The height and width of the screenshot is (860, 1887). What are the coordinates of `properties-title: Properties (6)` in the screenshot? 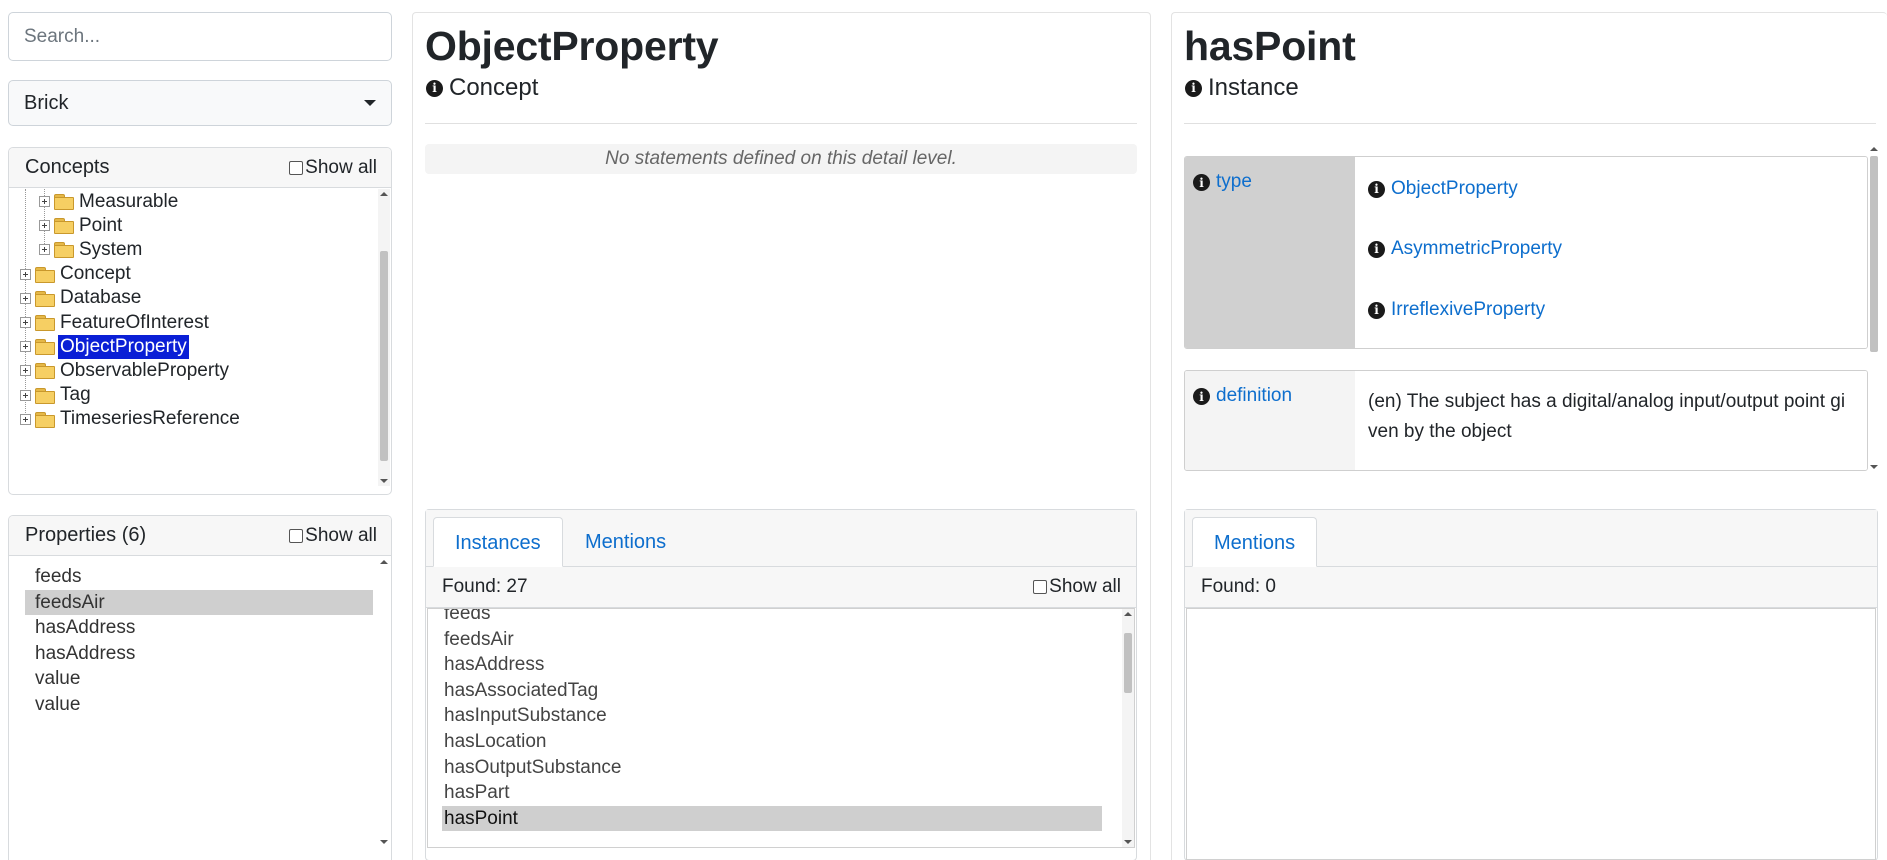 It's located at (86, 535).